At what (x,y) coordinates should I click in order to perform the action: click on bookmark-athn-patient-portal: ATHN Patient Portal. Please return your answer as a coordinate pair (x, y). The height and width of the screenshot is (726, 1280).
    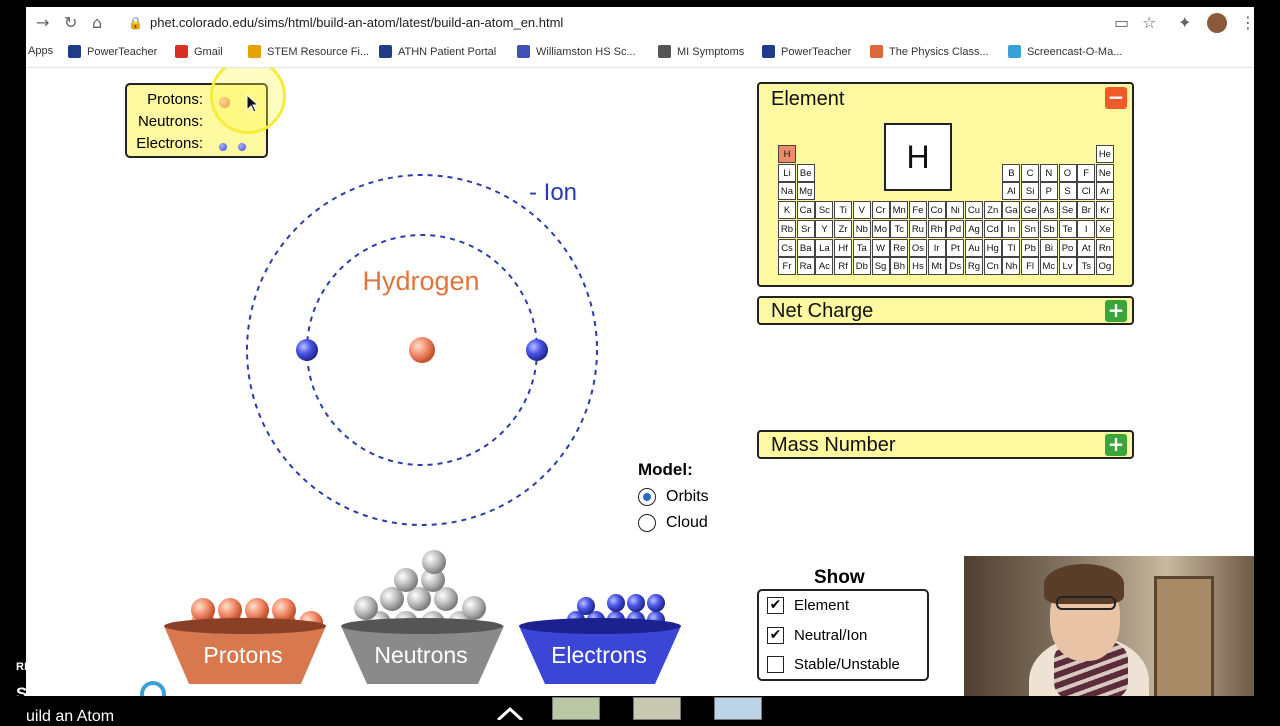
    Looking at the image, I should click on (437, 51).